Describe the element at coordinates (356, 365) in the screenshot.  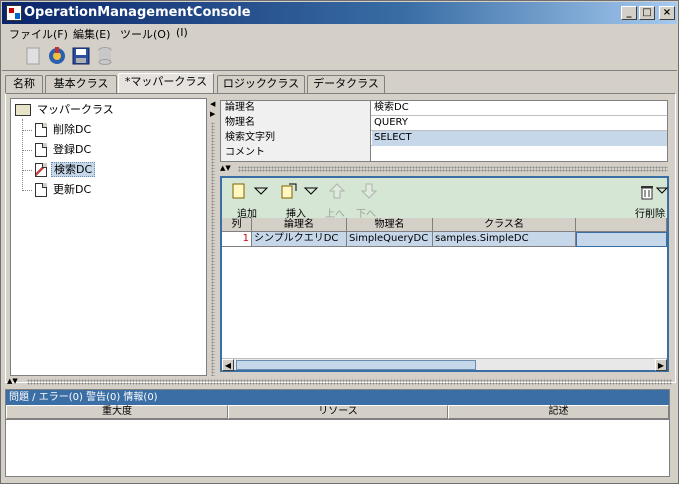
I see `scroll-thumb` at that location.